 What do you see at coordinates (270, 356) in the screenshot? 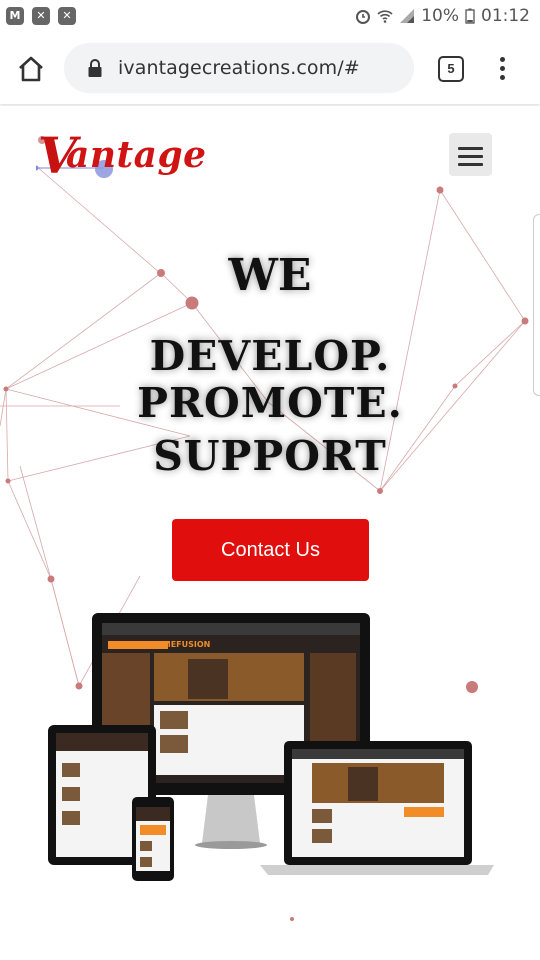
I see `hero-line-develop: DEVELOP.` at bounding box center [270, 356].